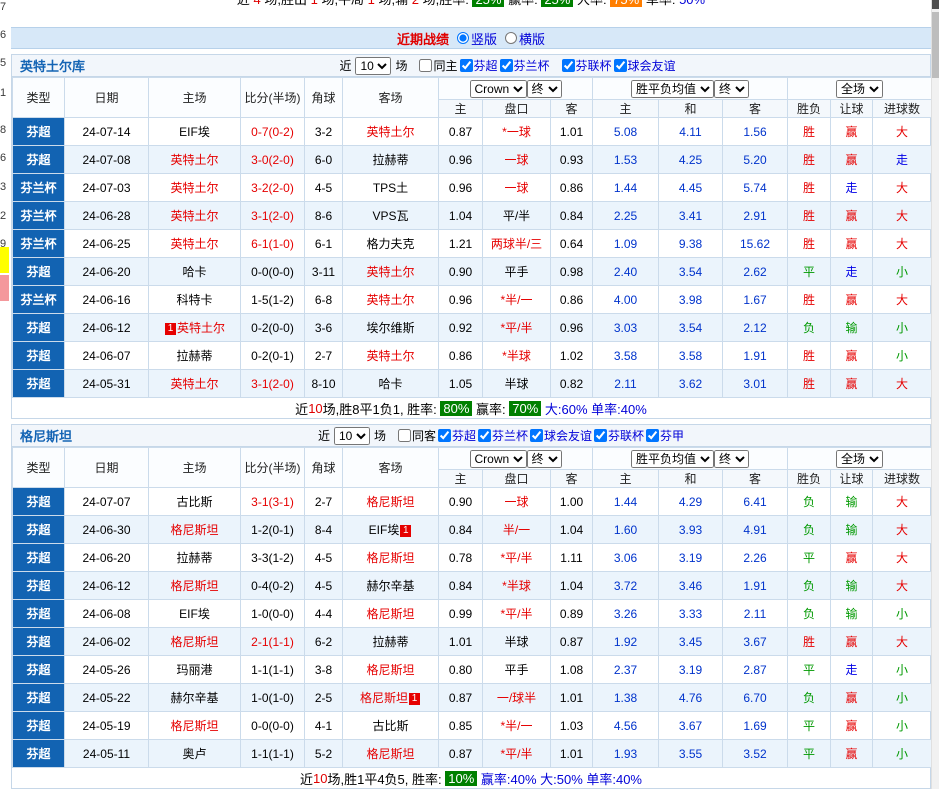  Describe the element at coordinates (38, 187) in the screenshot. I see `cell-league-type: 芬兰杯` at that location.